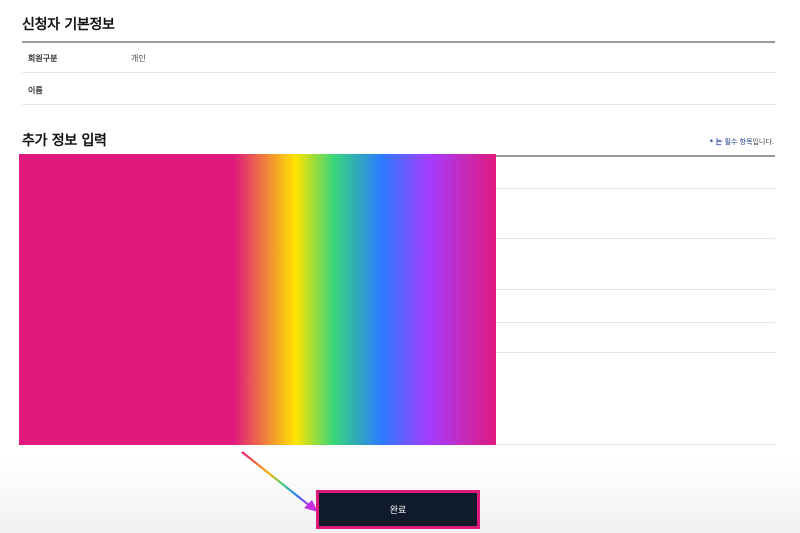  Describe the element at coordinates (43, 58) in the screenshot. I see `member-type-label: 회원구분` at that location.